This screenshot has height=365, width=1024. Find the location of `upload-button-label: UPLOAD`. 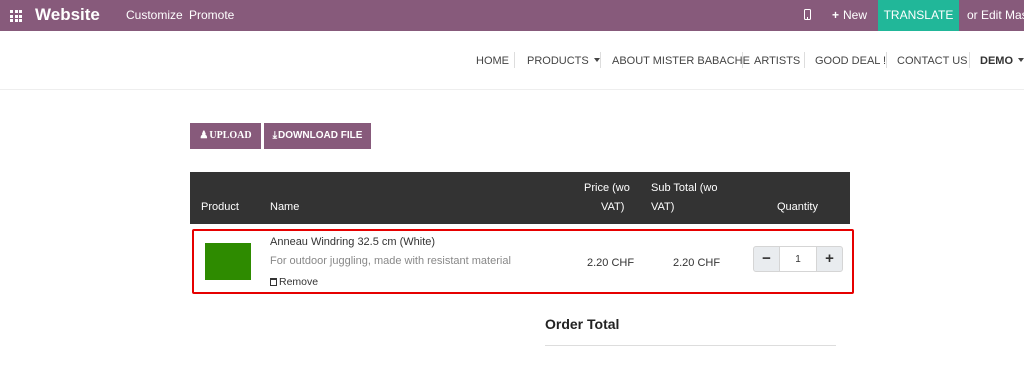

upload-button-label: UPLOAD is located at coordinates (230, 135).